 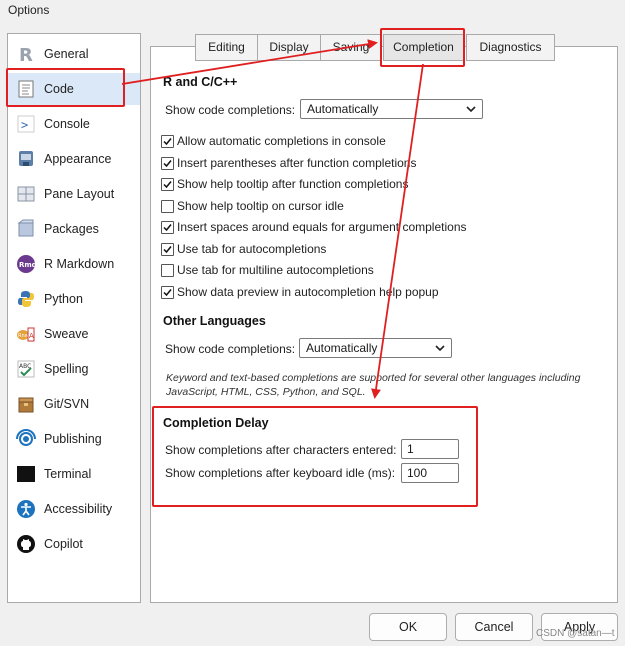 I want to click on arrow-code-to-completion, so click(x=249, y=62).